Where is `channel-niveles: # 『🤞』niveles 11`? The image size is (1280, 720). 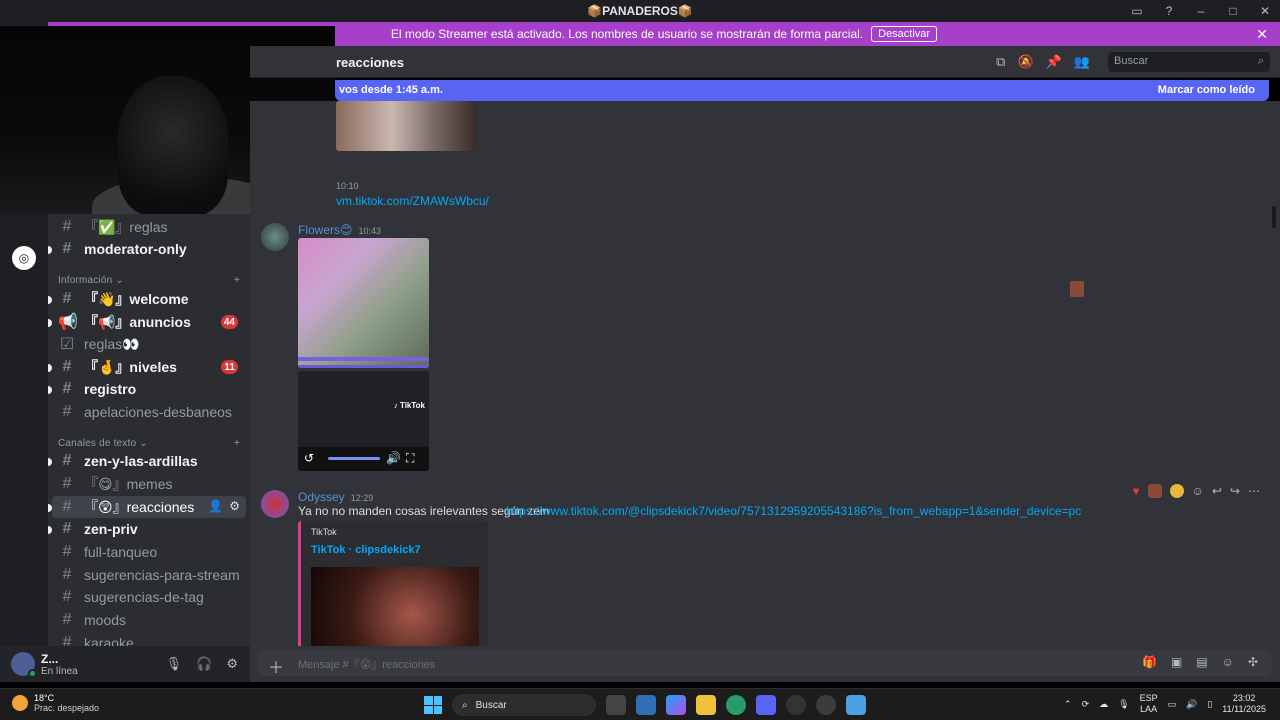 channel-niveles: # 『🤞』niveles 11 is located at coordinates (147, 367).